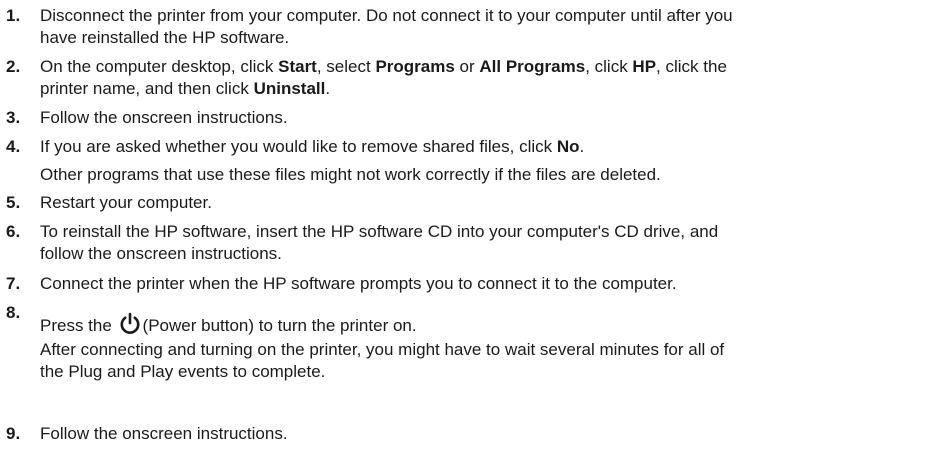 The width and height of the screenshot is (925, 459). I want to click on all-programs-term: All Programs, so click(532, 66).